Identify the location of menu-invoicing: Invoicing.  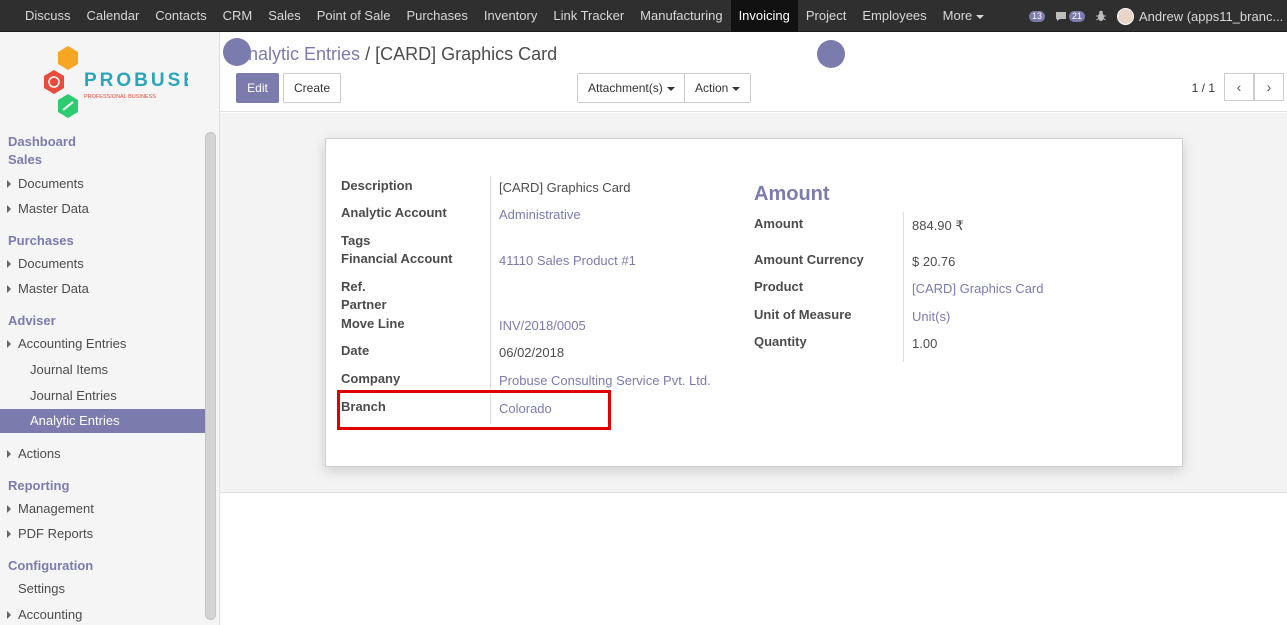
(764, 16).